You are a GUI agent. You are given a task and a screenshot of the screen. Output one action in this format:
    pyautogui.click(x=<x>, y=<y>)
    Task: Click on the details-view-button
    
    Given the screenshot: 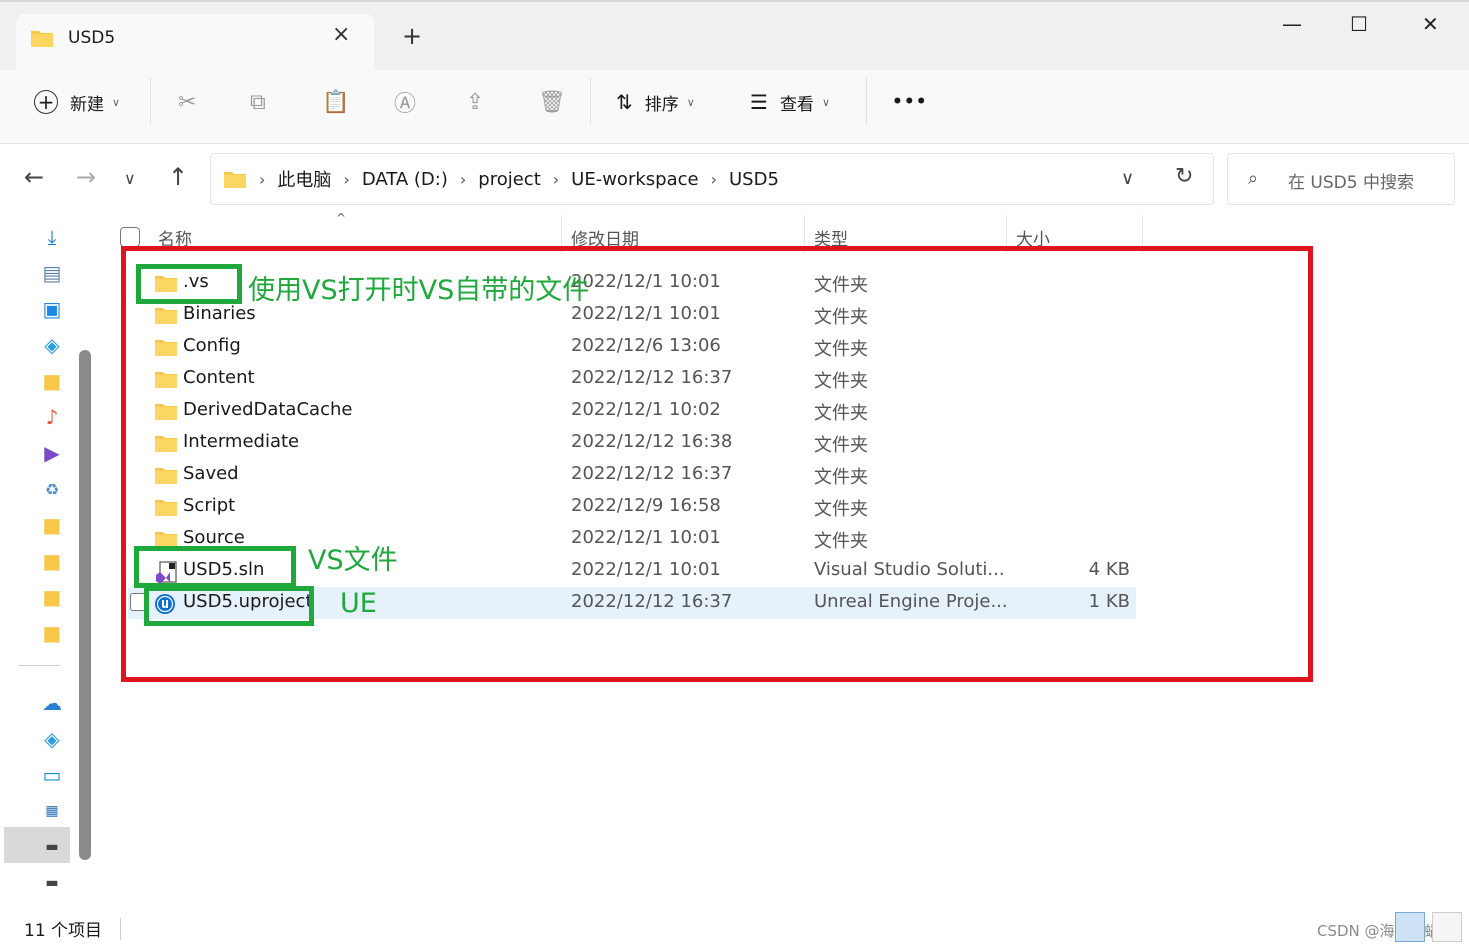 What is the action you would take?
    pyautogui.click(x=1410, y=927)
    